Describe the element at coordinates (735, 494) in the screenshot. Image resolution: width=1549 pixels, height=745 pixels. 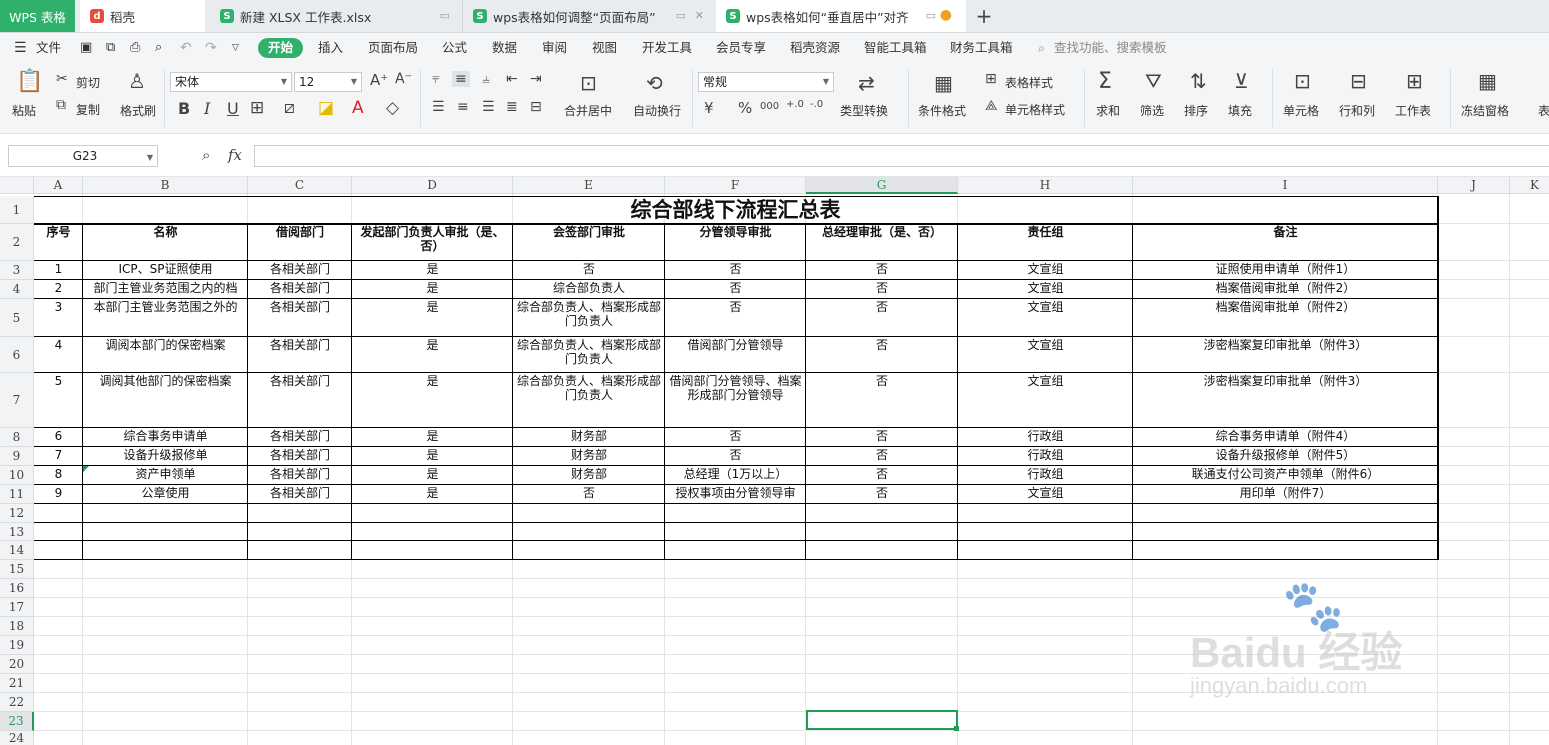
I see `cell-leader: 授权事项由分管领导审` at that location.